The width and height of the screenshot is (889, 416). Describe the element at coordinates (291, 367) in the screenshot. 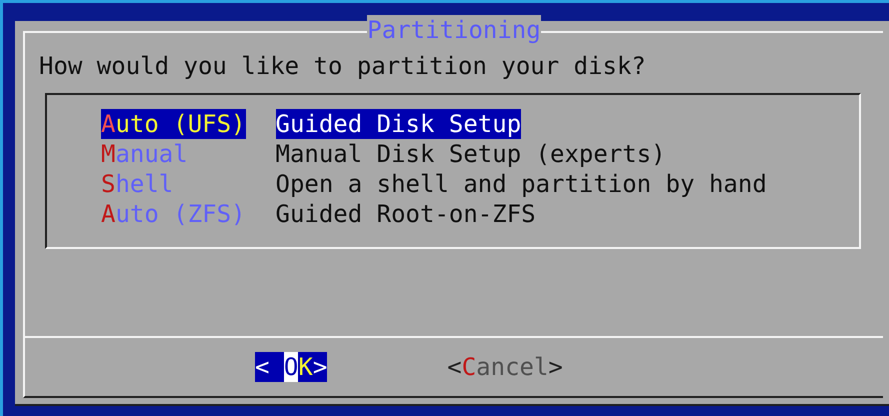

I see `ok-button: < OK>` at that location.